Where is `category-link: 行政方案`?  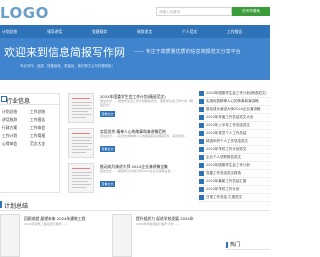
category-link: 行政方案 is located at coordinates (9, 128).